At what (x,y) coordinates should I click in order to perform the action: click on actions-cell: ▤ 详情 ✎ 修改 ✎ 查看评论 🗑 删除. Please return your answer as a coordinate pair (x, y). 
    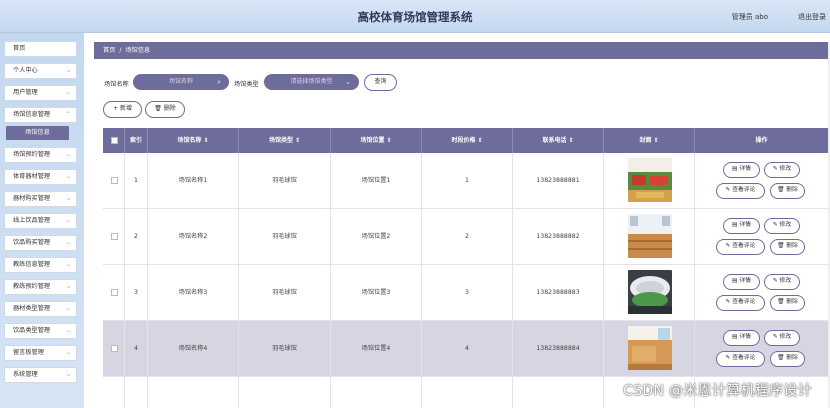
    Looking at the image, I should click on (761, 237).